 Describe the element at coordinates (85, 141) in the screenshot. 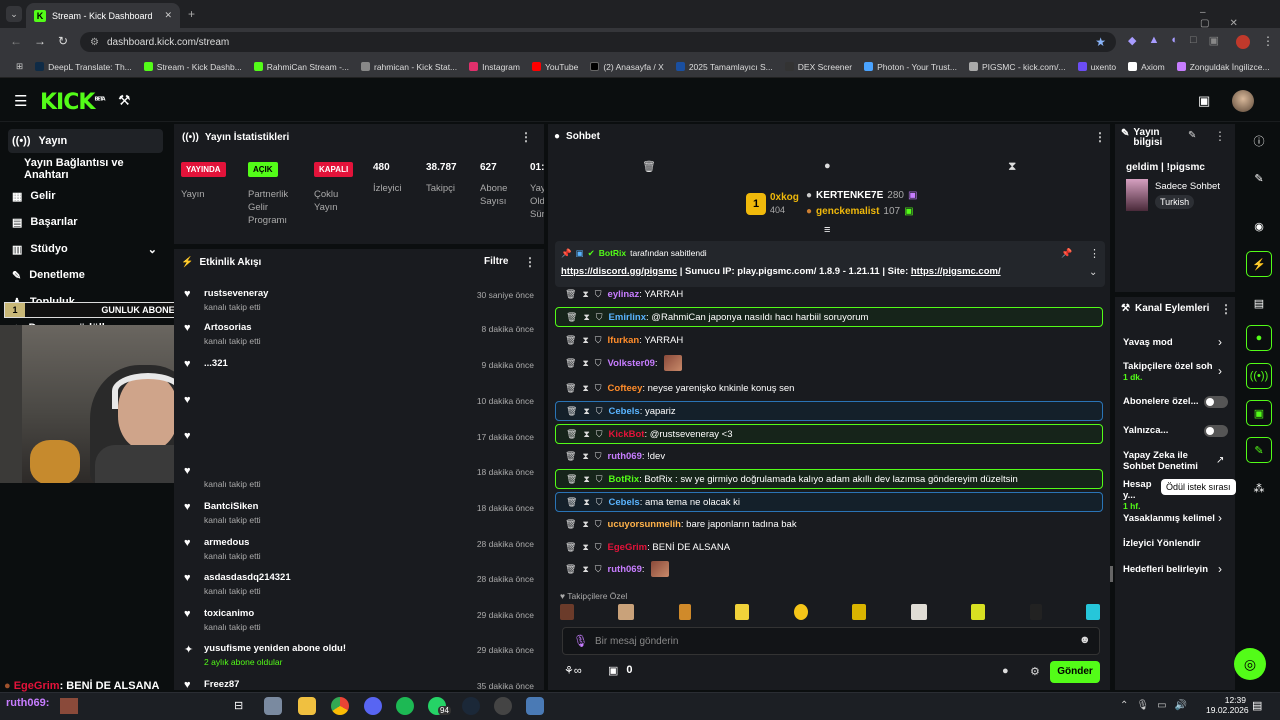

I see `sidebar-item-yayin: ((•)) Yayın` at that location.